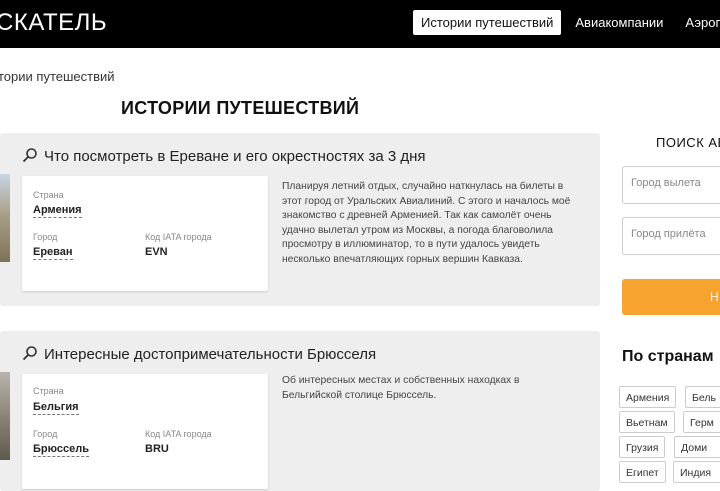 This screenshot has width=720, height=491. Describe the element at coordinates (702, 397) in the screenshot. I see `country-tag-belgium: Бель` at that location.